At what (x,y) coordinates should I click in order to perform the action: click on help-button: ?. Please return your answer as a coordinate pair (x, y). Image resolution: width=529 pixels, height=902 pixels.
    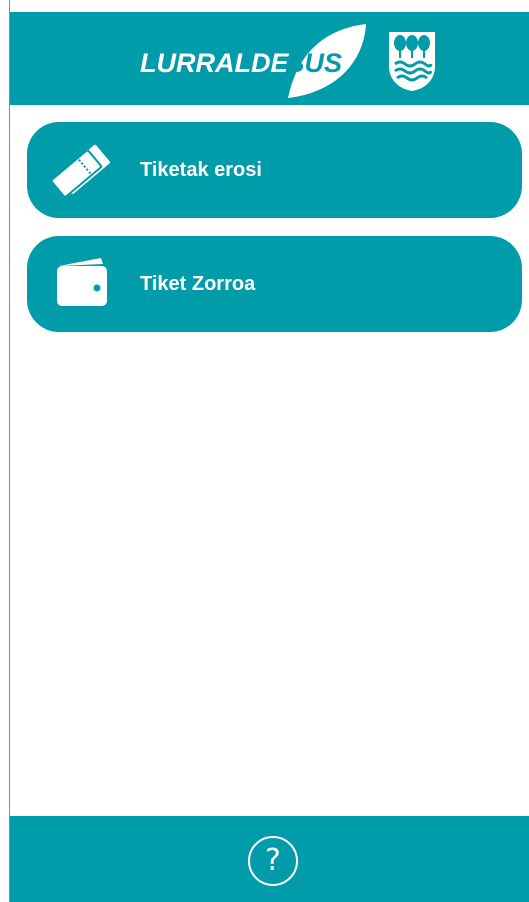
    Looking at the image, I should click on (273, 861).